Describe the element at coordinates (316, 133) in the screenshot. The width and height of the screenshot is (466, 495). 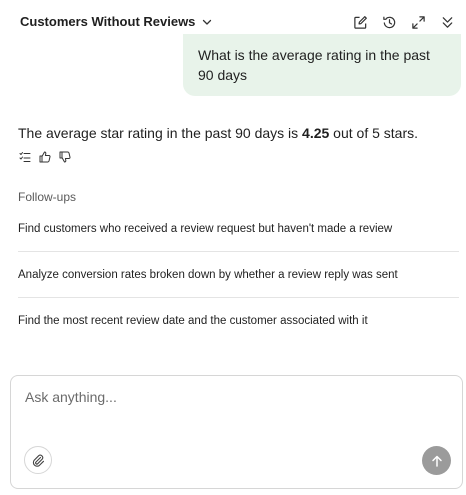
I see `answer-value: 4.25` at that location.